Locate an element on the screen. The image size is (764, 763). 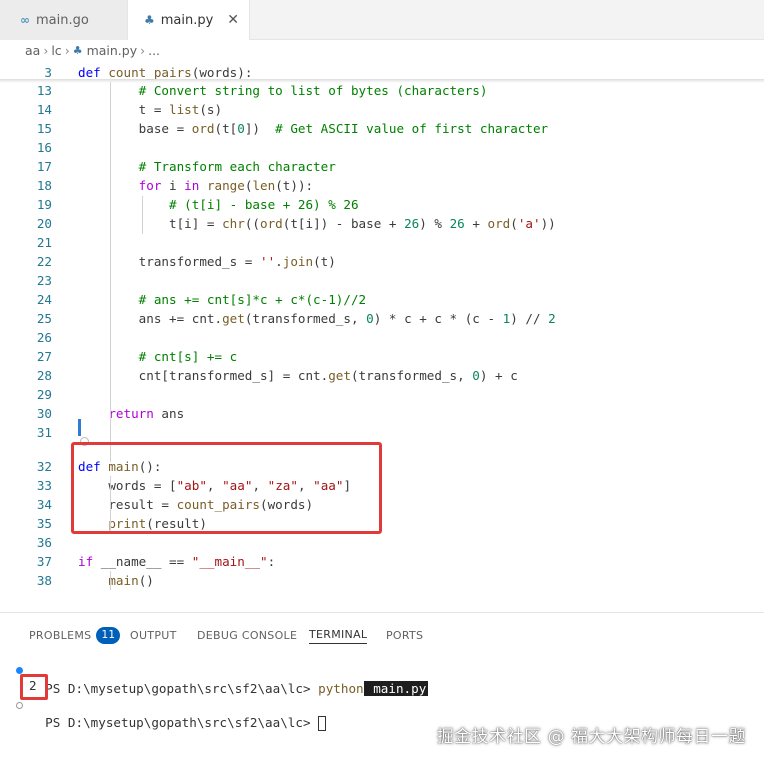
sticky-scroll-shadow is located at coordinates (382, 81).